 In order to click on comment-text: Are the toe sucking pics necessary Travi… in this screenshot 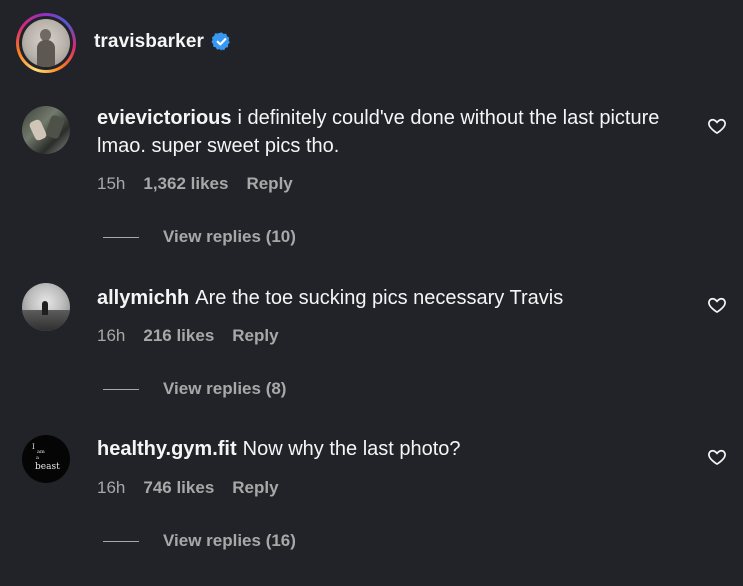, I will do `click(379, 298)`.